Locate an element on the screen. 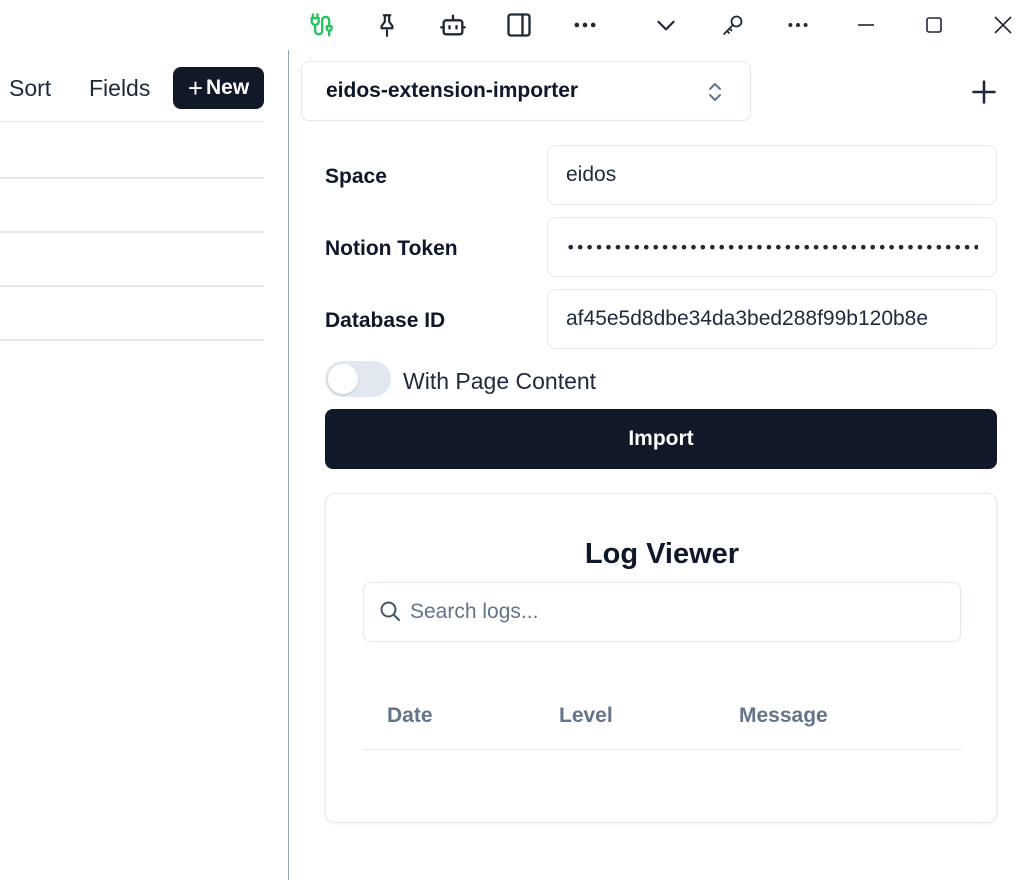  minimize-icon is located at coordinates (866, 25).